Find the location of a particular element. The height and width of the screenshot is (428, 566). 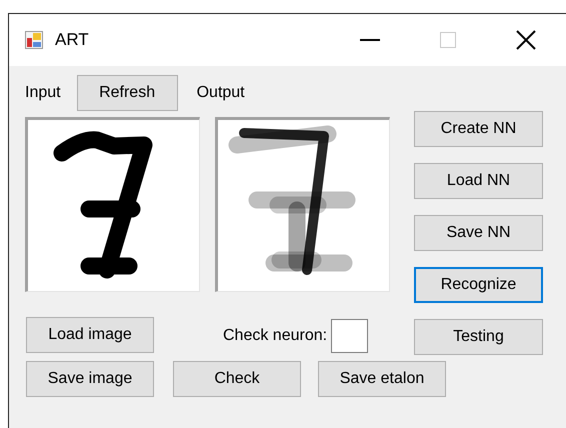

load-image-button: Load image is located at coordinates (90, 335).